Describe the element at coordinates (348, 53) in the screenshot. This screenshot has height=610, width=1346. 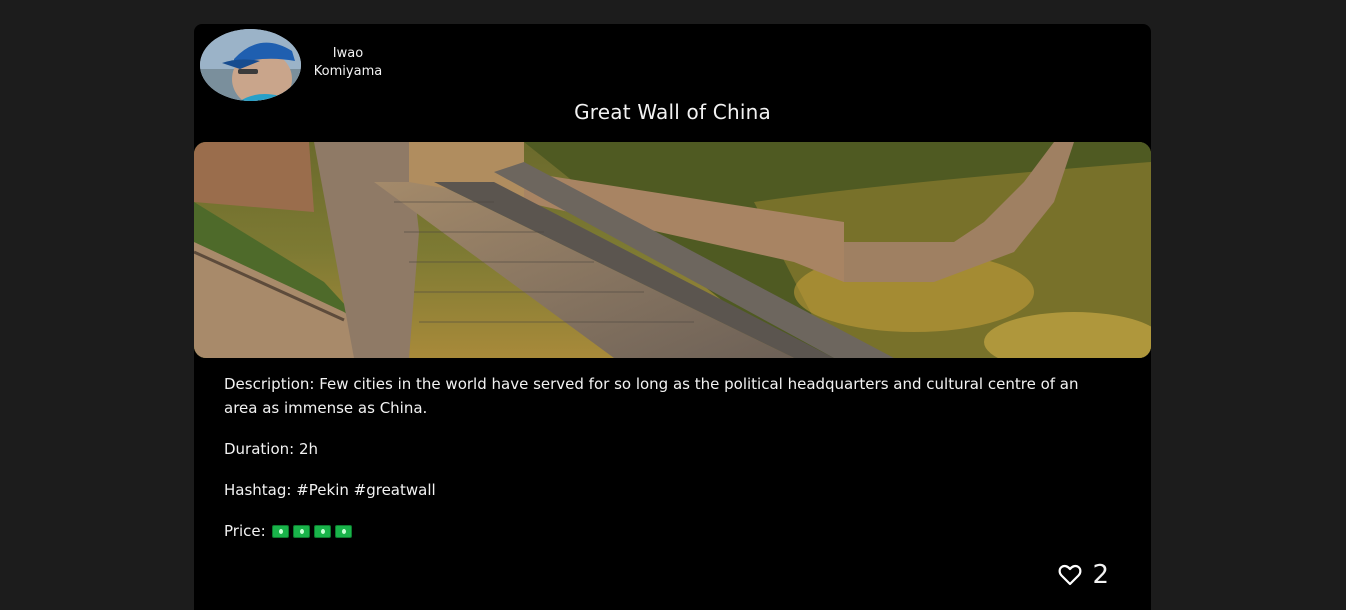
I see `author-first-name: Iwao` at that location.